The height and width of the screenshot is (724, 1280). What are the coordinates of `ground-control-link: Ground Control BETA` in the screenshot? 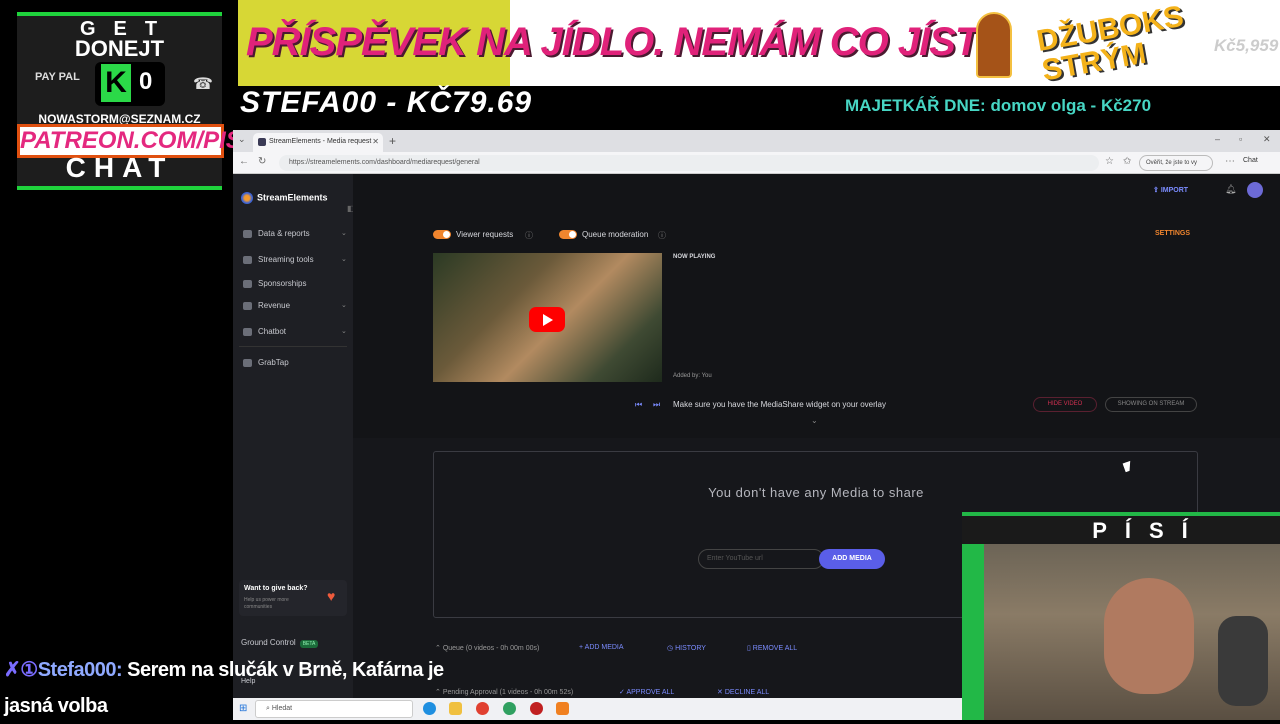 It's located at (280, 643).